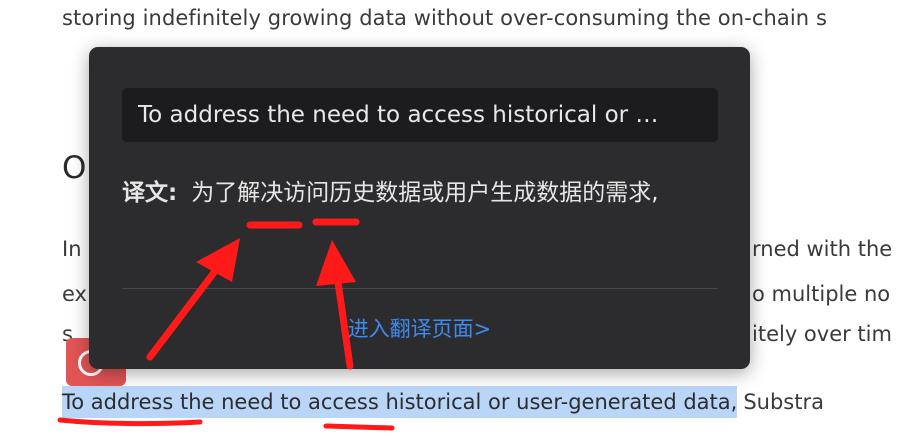  What do you see at coordinates (419, 328) in the screenshot?
I see `open-translation-page-link: 进入翻译页面>` at bounding box center [419, 328].